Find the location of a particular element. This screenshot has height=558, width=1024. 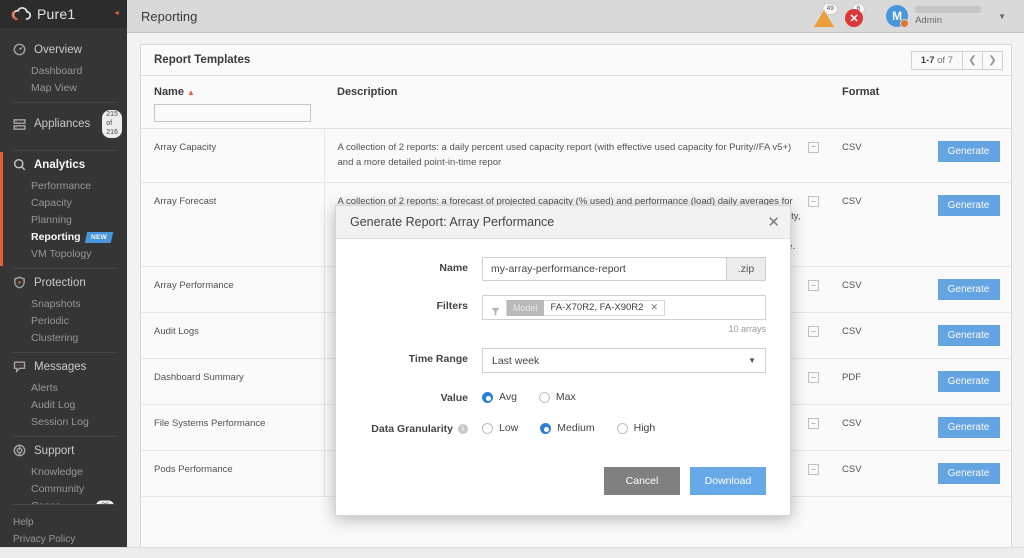

filter-chip-value: FA-X70R2, FA-X90R2 is located at coordinates (597, 307).